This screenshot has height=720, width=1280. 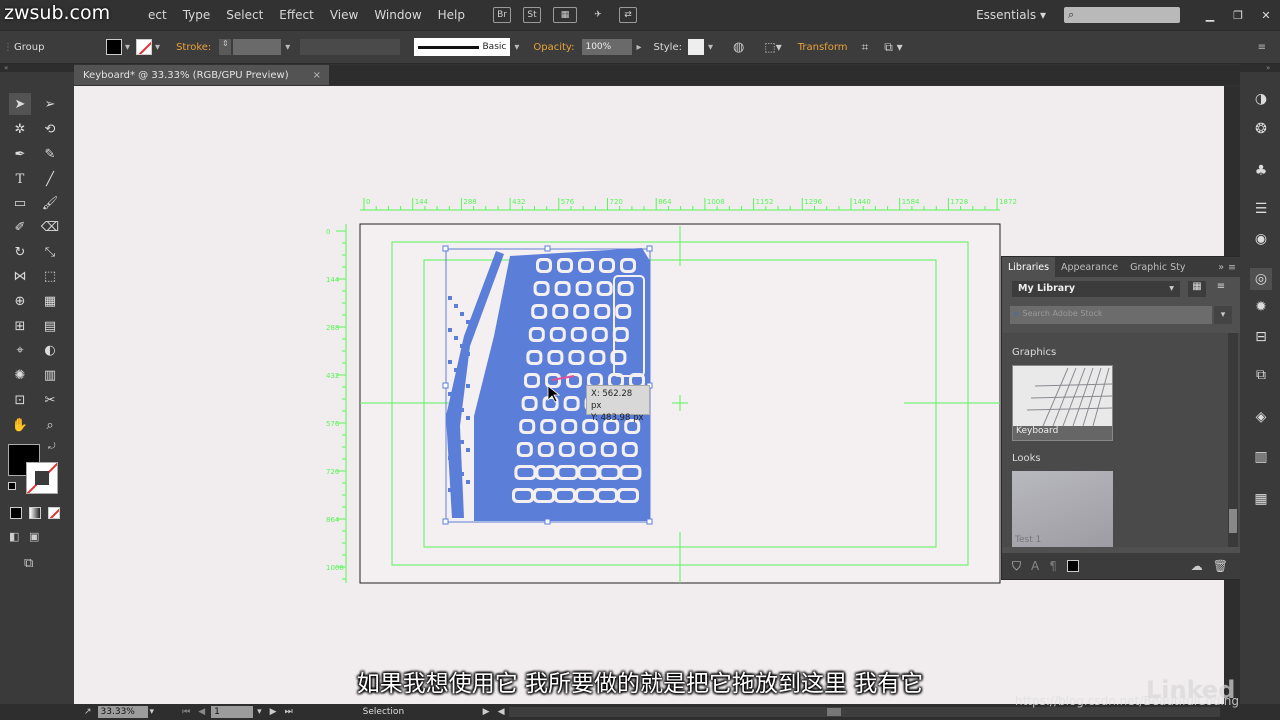 What do you see at coordinates (1210, 15) in the screenshot?
I see `minimize-icon: ▁` at bounding box center [1210, 15].